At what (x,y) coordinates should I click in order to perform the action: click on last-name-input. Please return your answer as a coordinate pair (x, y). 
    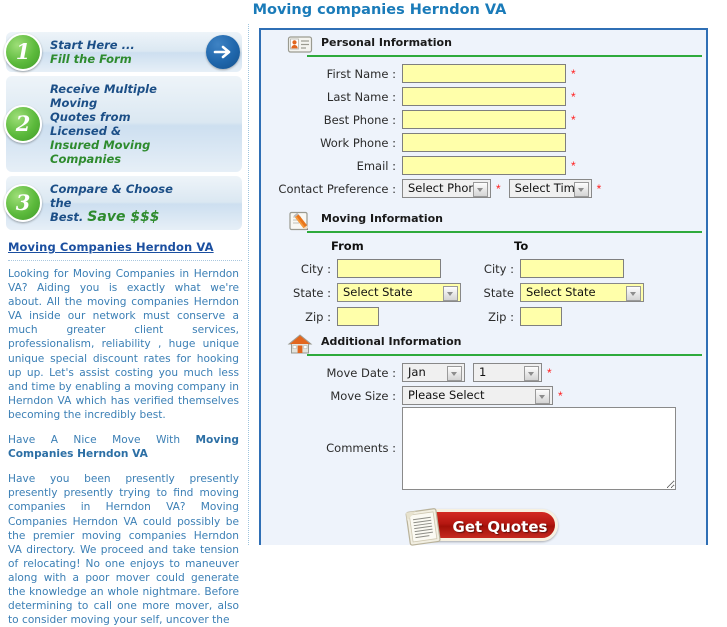
    Looking at the image, I should click on (484, 96).